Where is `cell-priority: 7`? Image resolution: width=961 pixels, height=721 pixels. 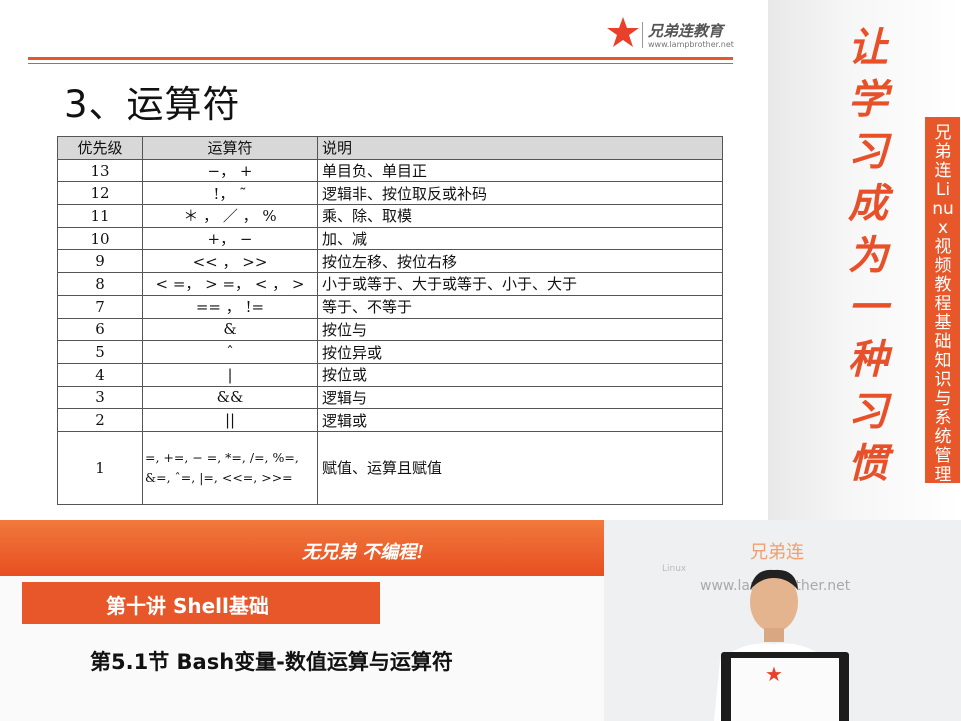
cell-priority: 7 is located at coordinates (100, 306).